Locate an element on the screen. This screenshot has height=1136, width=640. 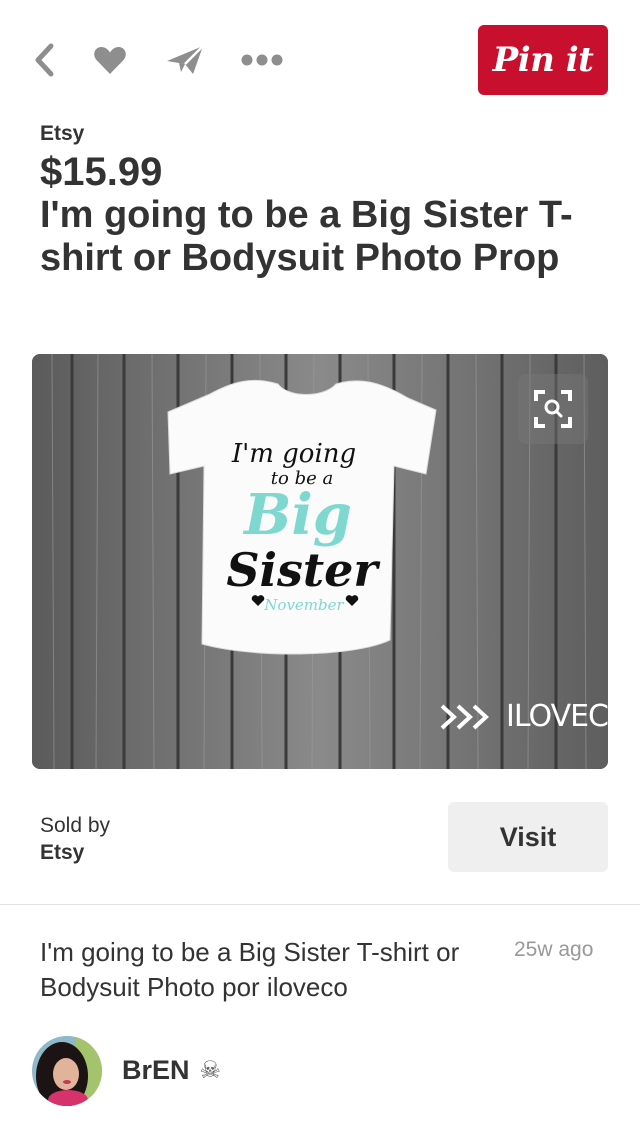
image-watermark: ILOVECO is located at coordinates (524, 716).